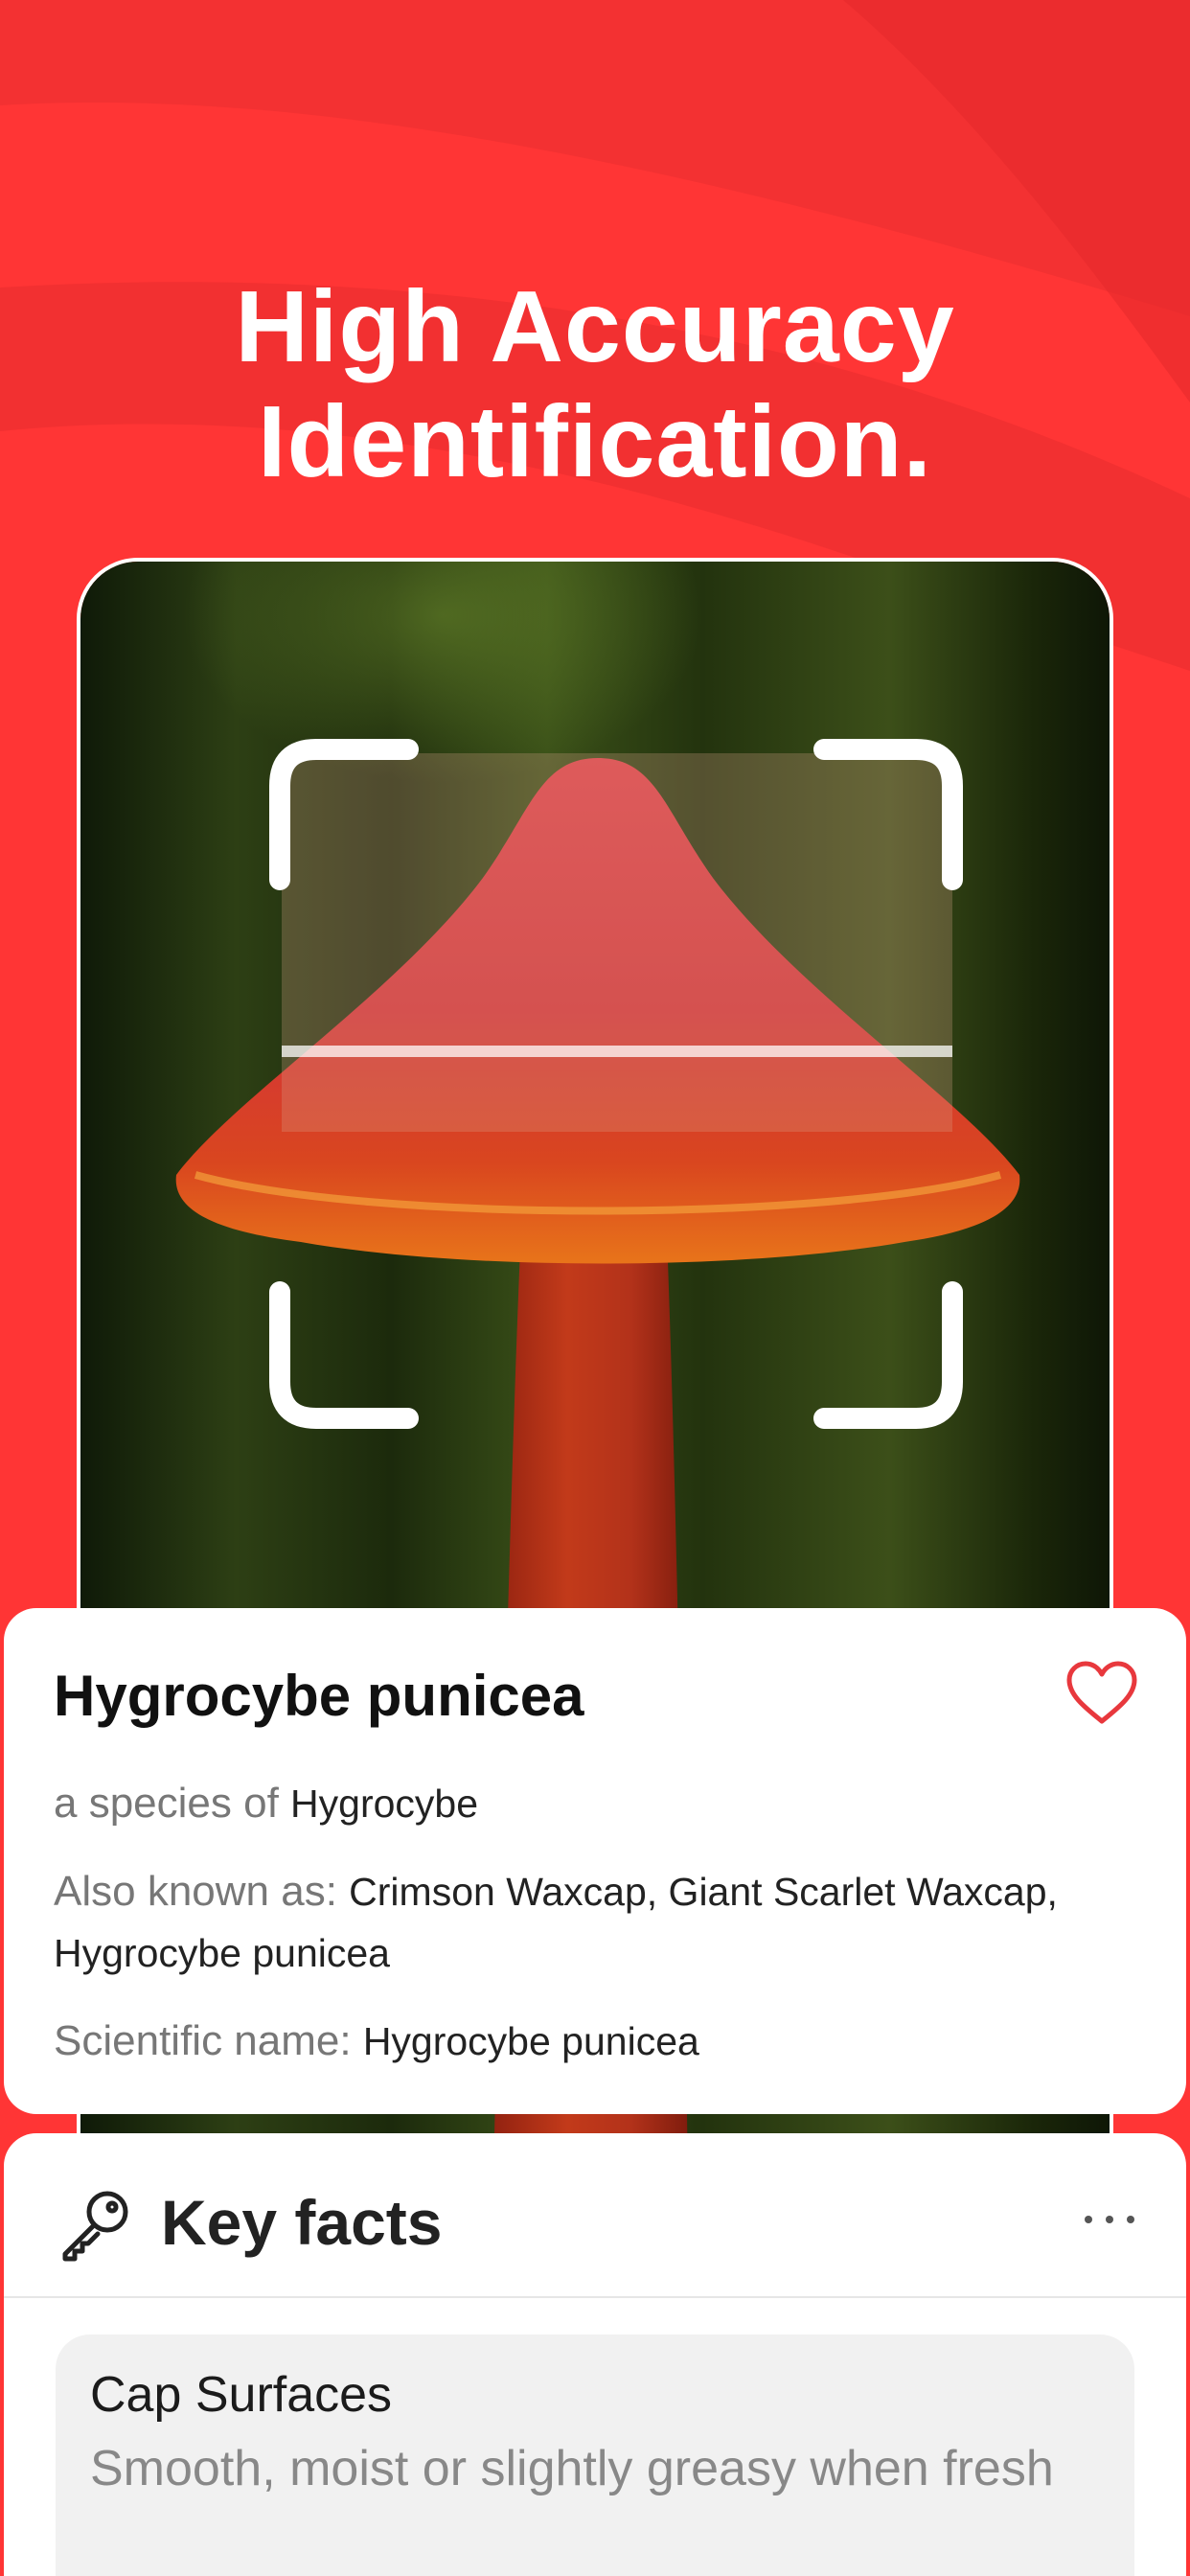 Image resolution: width=1190 pixels, height=2576 pixels. Describe the element at coordinates (1101, 1692) in the screenshot. I see `heart-outline-icon` at that location.